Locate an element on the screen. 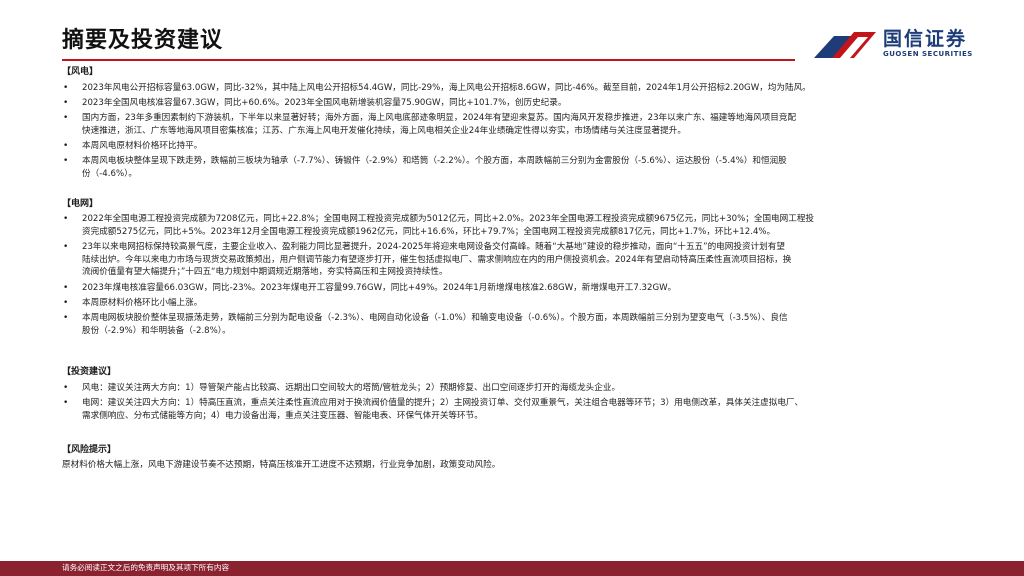 The image size is (1024, 576). bullet-line: 本周风电原材料价格环比持平。 is located at coordinates (142, 146).